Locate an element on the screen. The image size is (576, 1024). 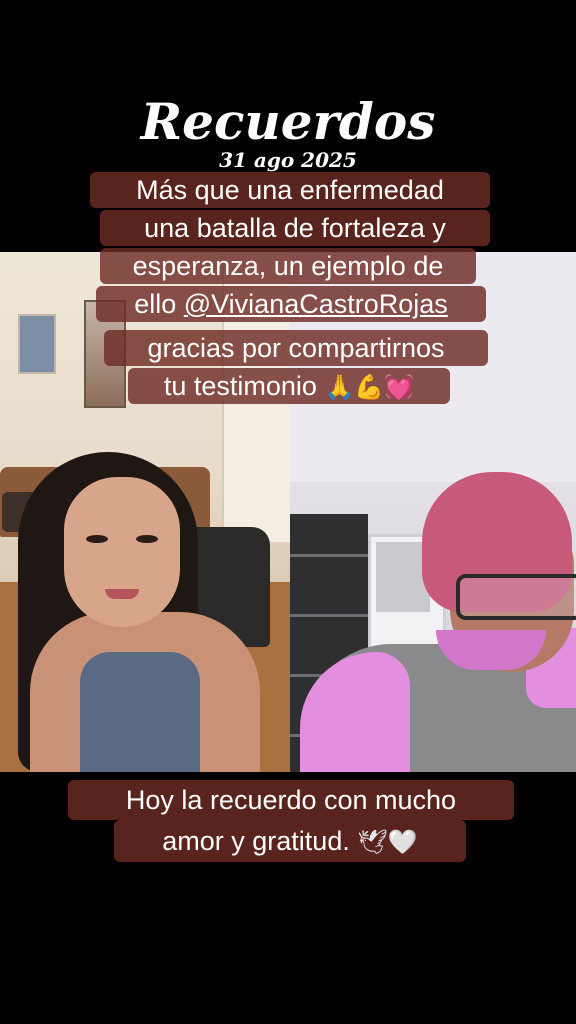
mention-link: @VivianaCastroRojas is located at coordinates (316, 304).